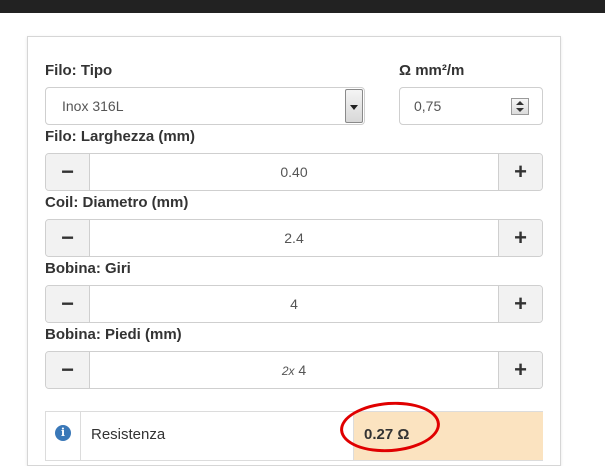 The height and width of the screenshot is (466, 605). What do you see at coordinates (79, 70) in the screenshot?
I see `wire-type-label: Filo: Tipo` at bounding box center [79, 70].